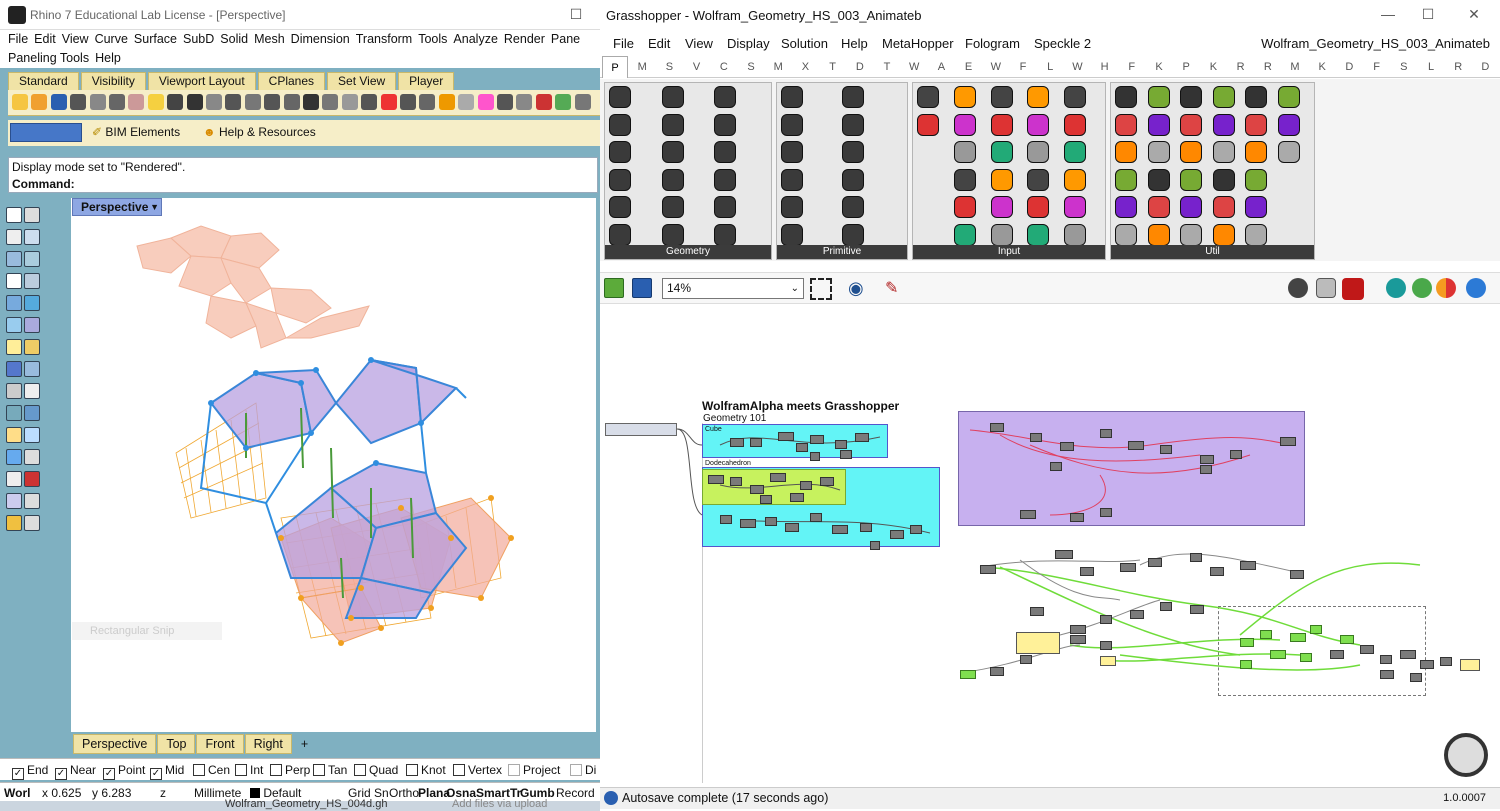  Describe the element at coordinates (1295, 67) in the screenshot. I see `category-tab: M` at that location.